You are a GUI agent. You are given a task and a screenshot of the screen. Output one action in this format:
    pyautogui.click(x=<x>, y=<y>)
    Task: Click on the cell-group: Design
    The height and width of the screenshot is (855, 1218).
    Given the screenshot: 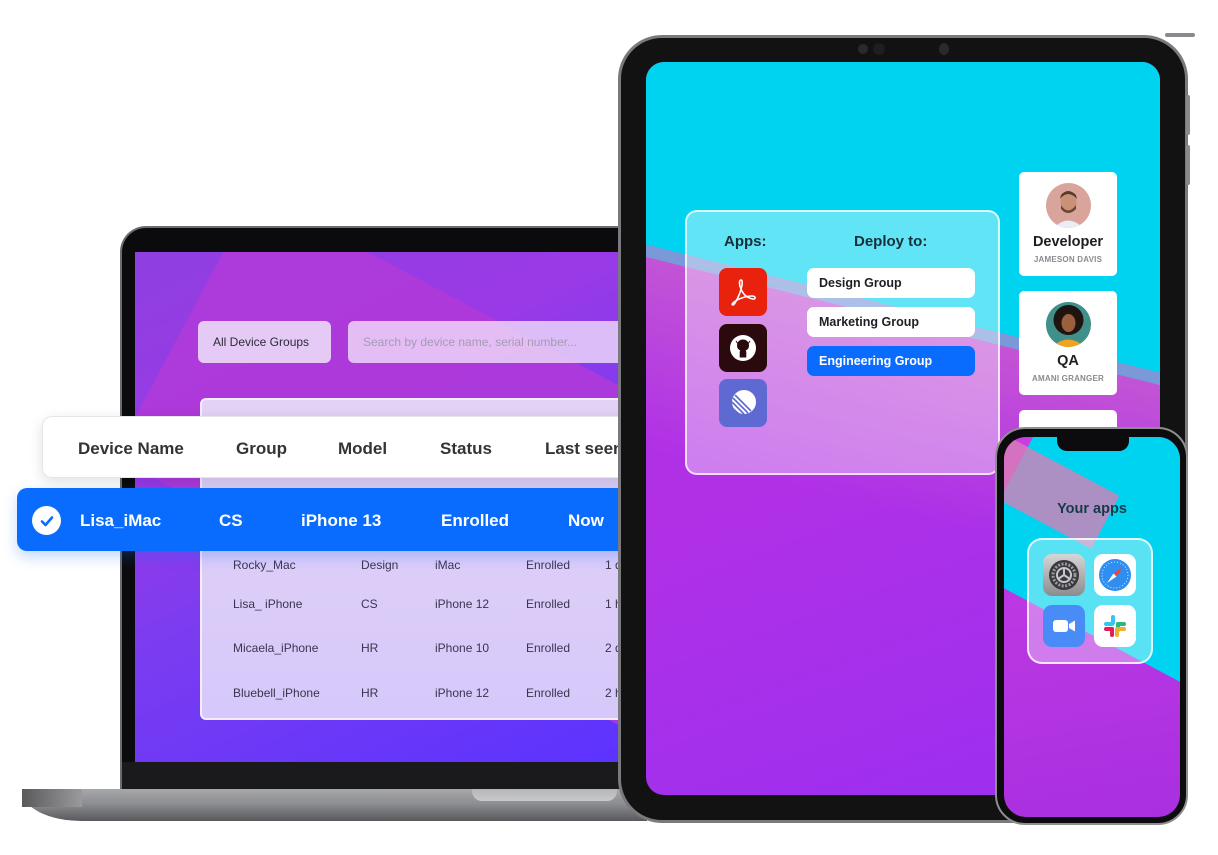 What is the action you would take?
    pyautogui.click(x=380, y=565)
    